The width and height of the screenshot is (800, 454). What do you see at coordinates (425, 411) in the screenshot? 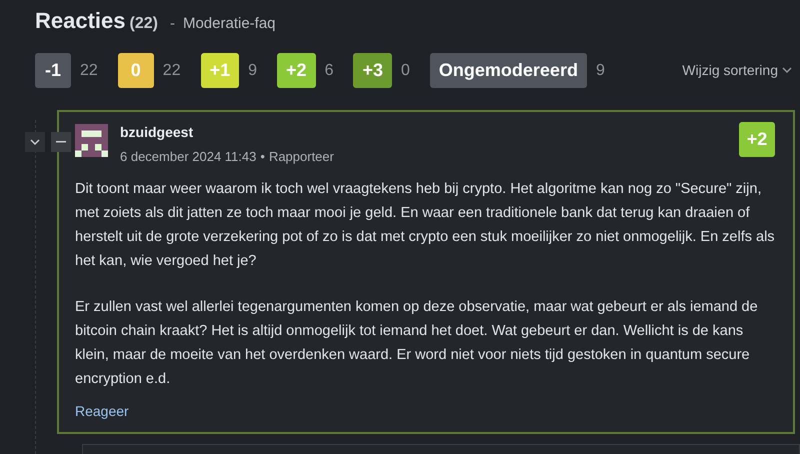
I see `reply-link: Reageer` at bounding box center [425, 411].